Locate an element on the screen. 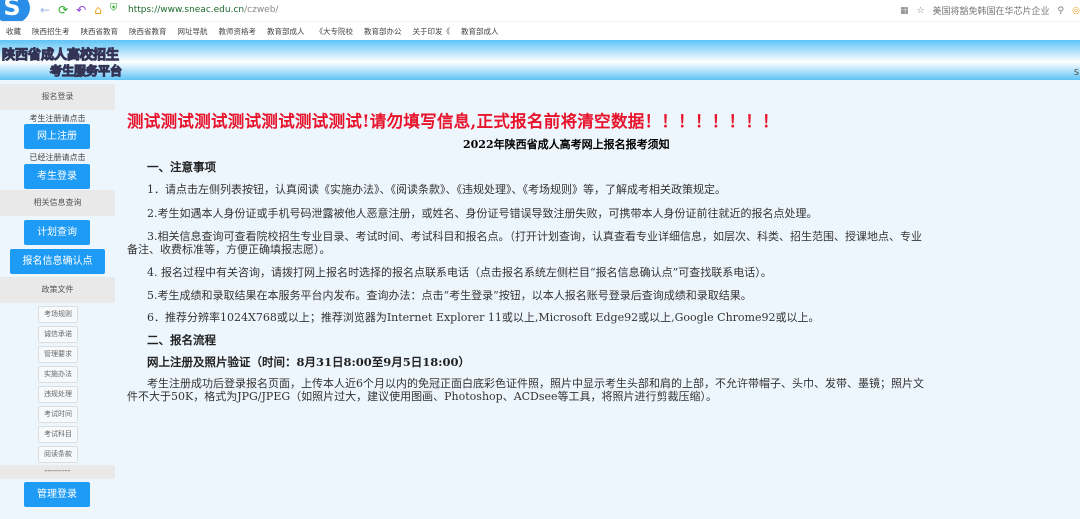 This screenshot has width=1080, height=519. qr-icon: ▦ is located at coordinates (904, 11).